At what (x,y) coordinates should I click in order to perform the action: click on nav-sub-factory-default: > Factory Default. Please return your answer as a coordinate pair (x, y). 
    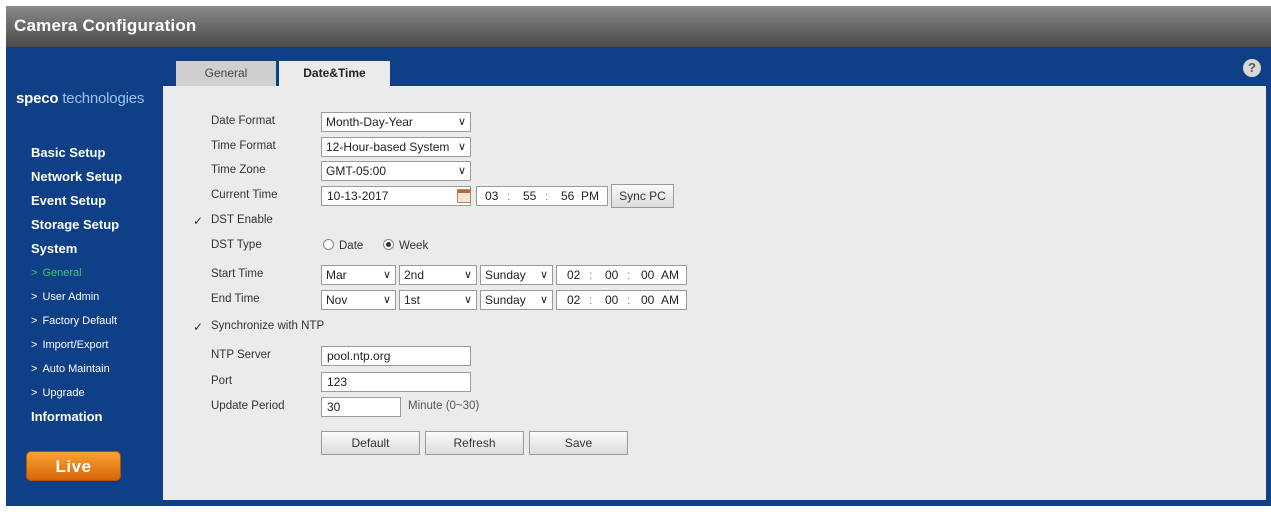
    Looking at the image, I should click on (84, 321).